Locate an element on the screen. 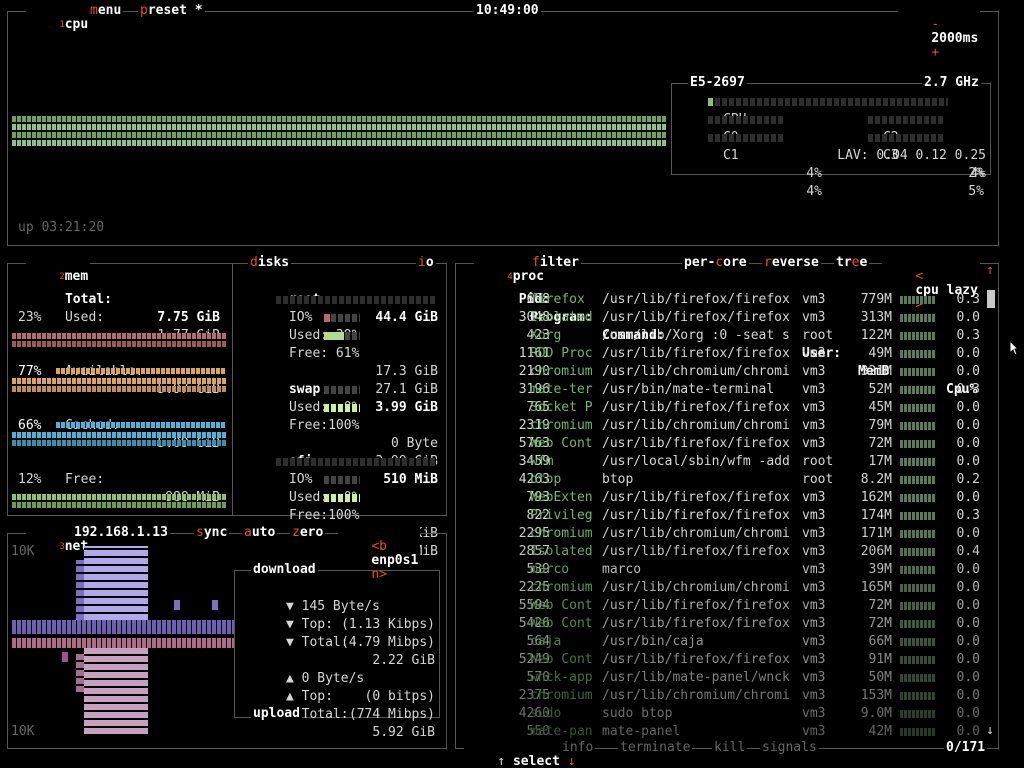 This screenshot has height=768, width=1024. net-sync-toggle: sync is located at coordinates (212, 533).